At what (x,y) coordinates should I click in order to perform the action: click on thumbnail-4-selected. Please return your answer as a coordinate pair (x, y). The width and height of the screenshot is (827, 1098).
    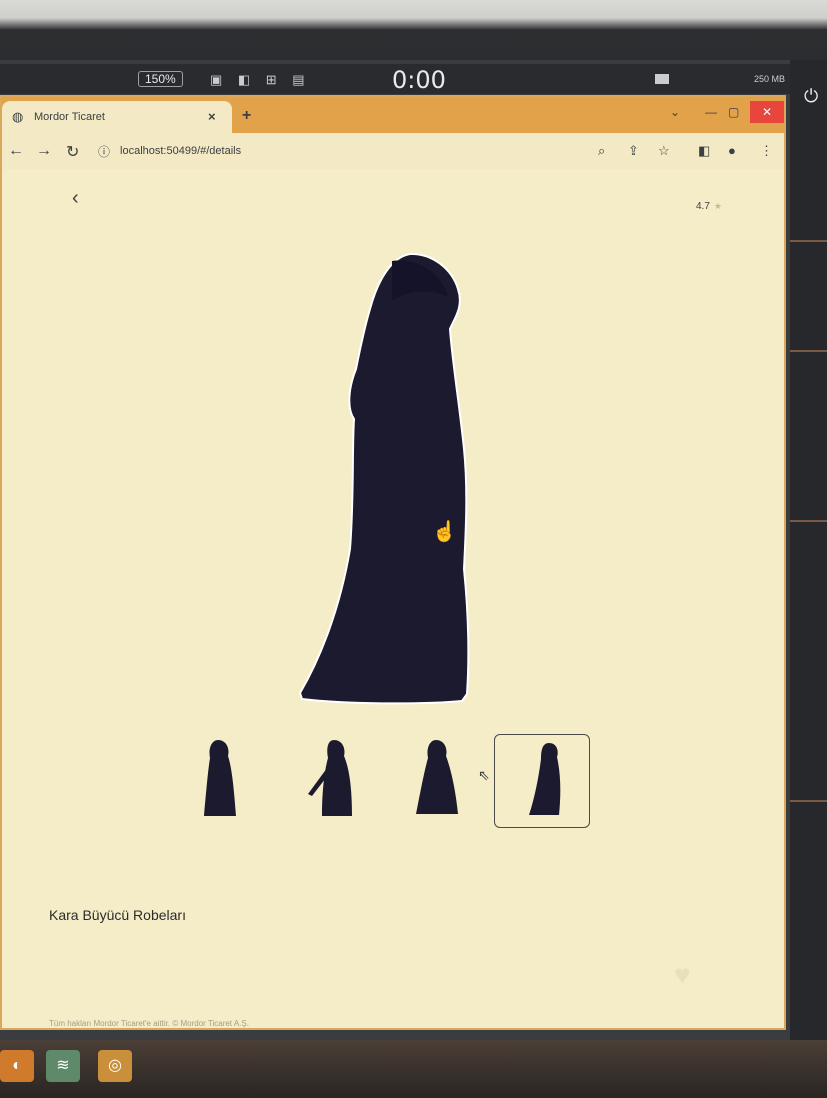
    Looking at the image, I should click on (542, 781).